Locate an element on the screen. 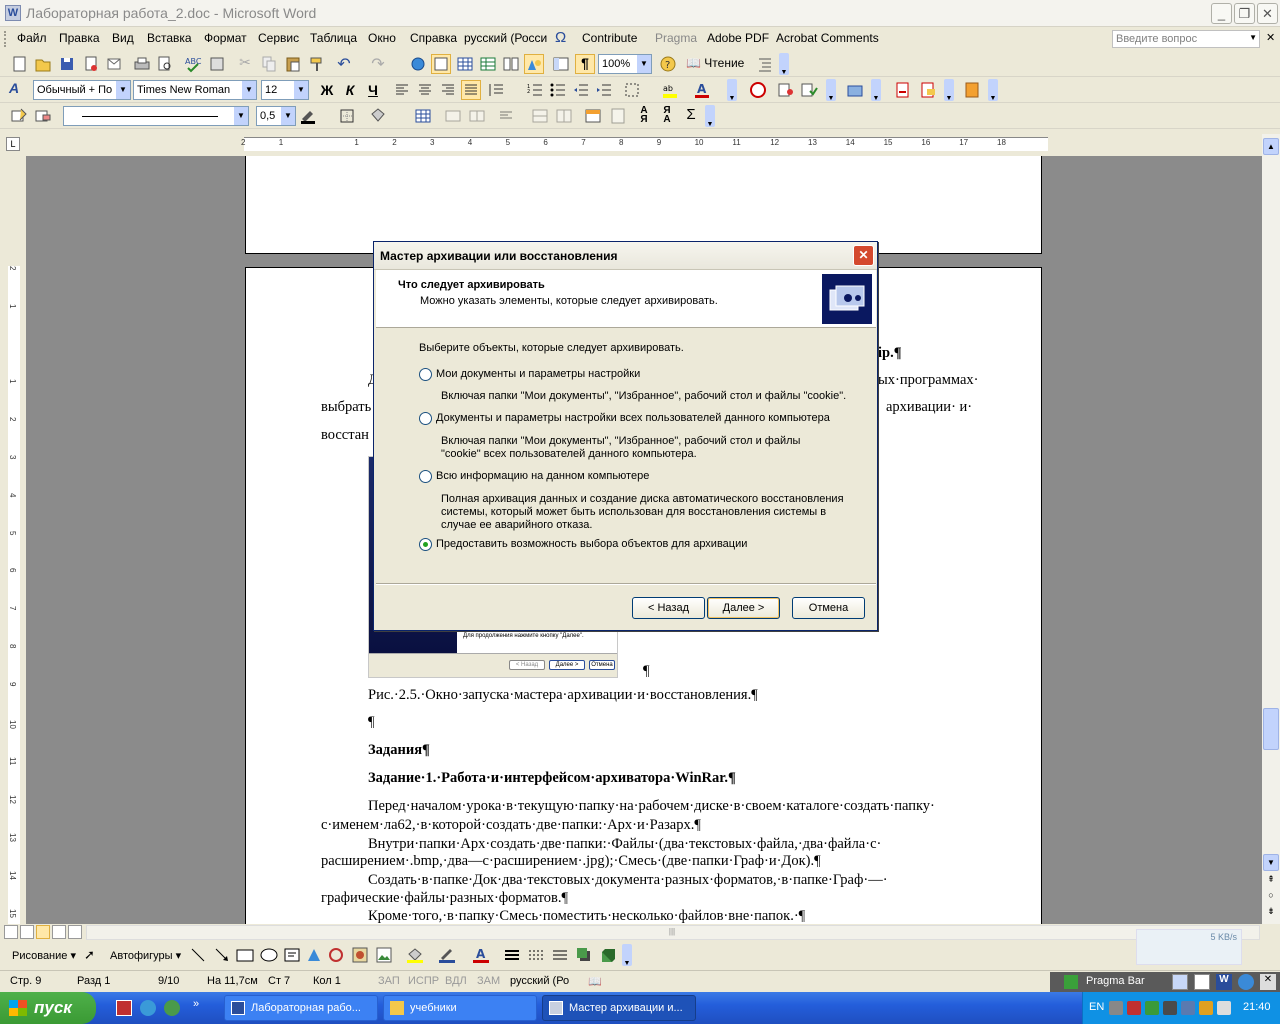  size-select: 12 ▼ is located at coordinates (285, 90).